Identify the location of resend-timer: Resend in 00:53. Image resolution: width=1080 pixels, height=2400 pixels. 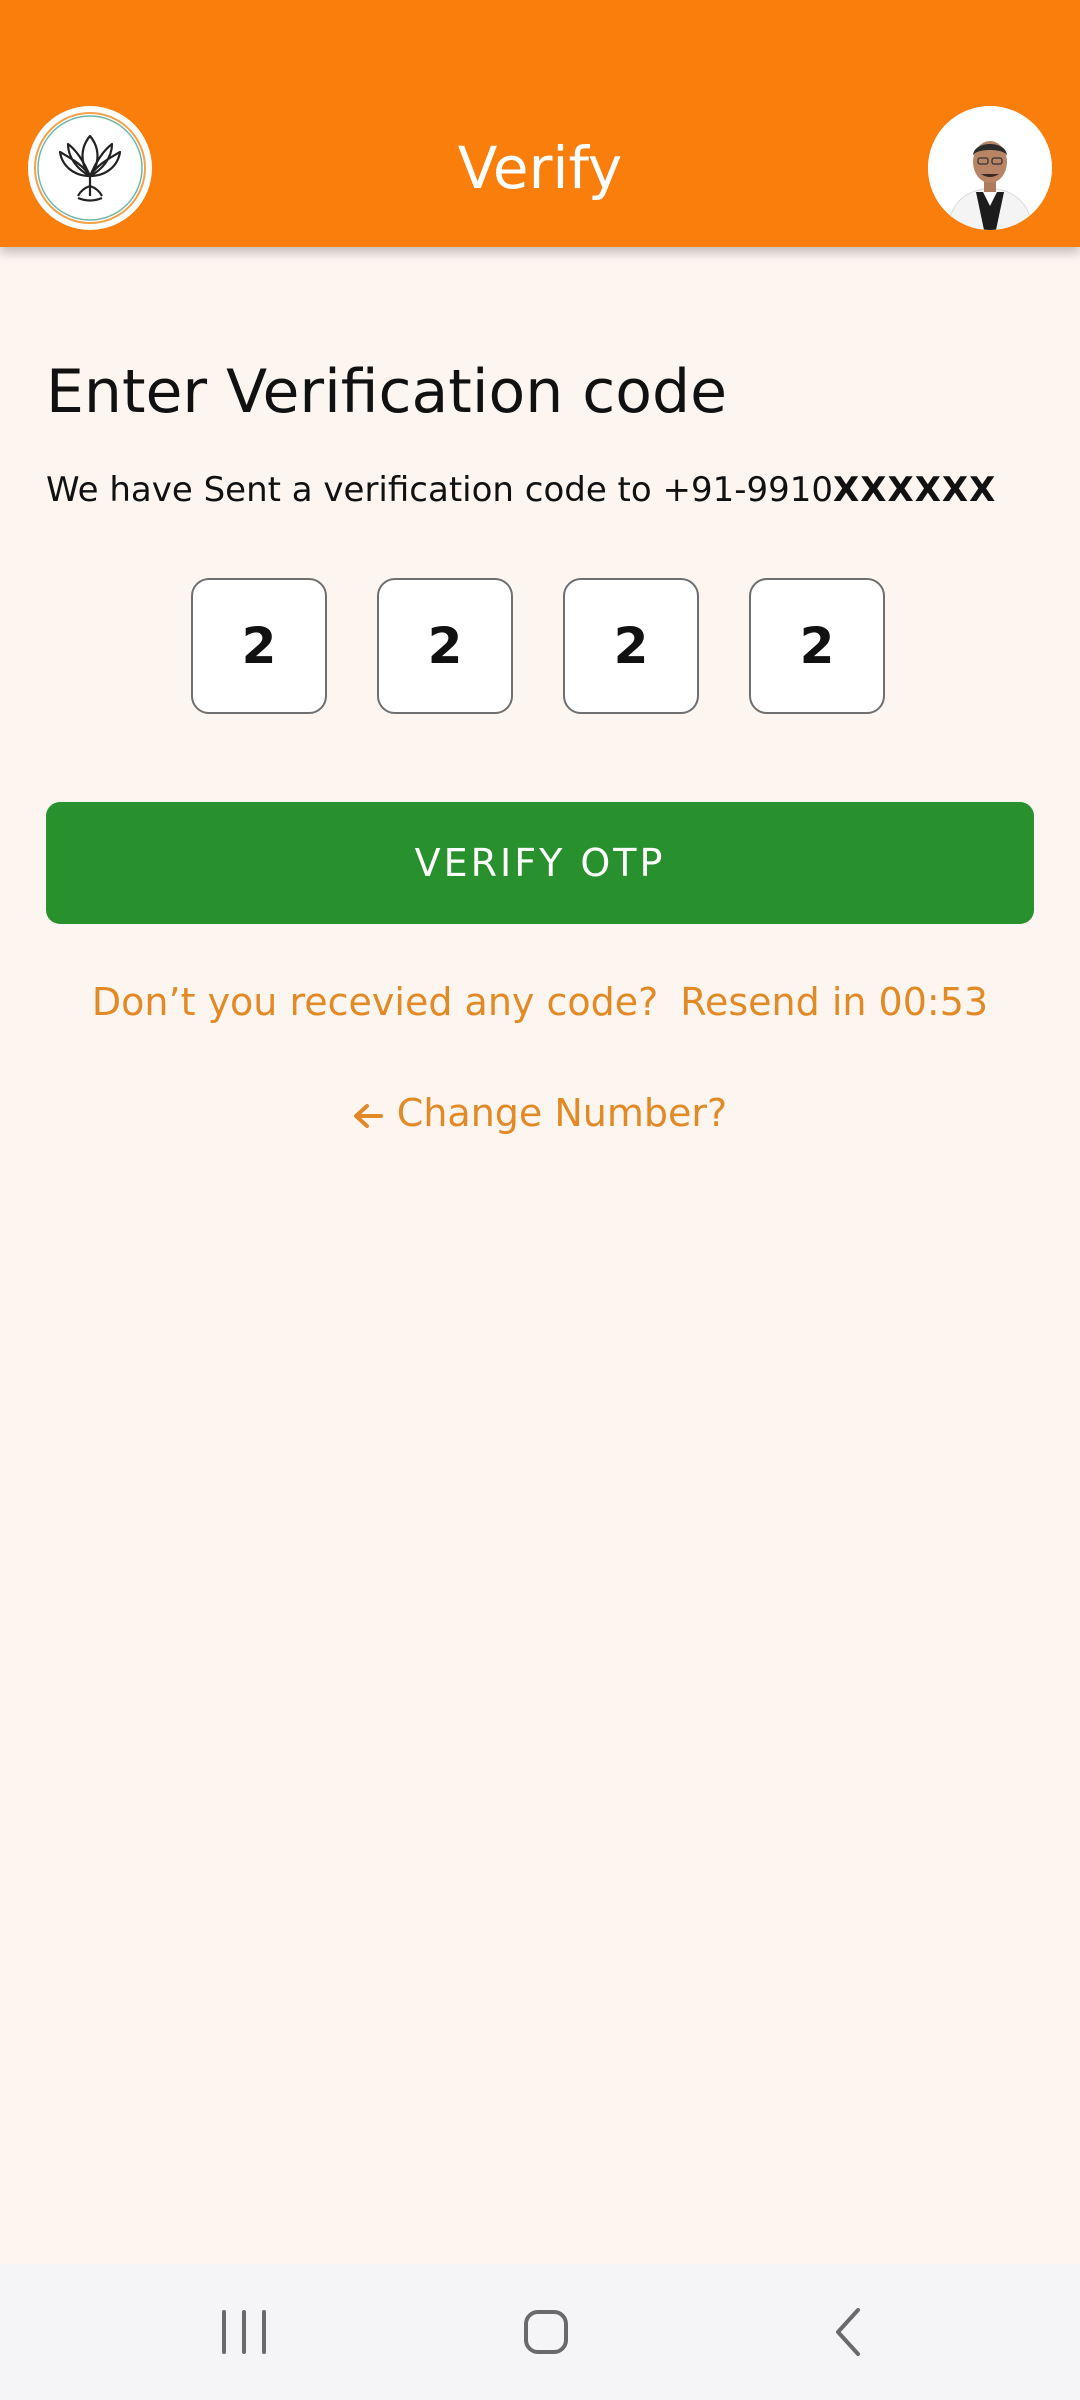
(834, 1002).